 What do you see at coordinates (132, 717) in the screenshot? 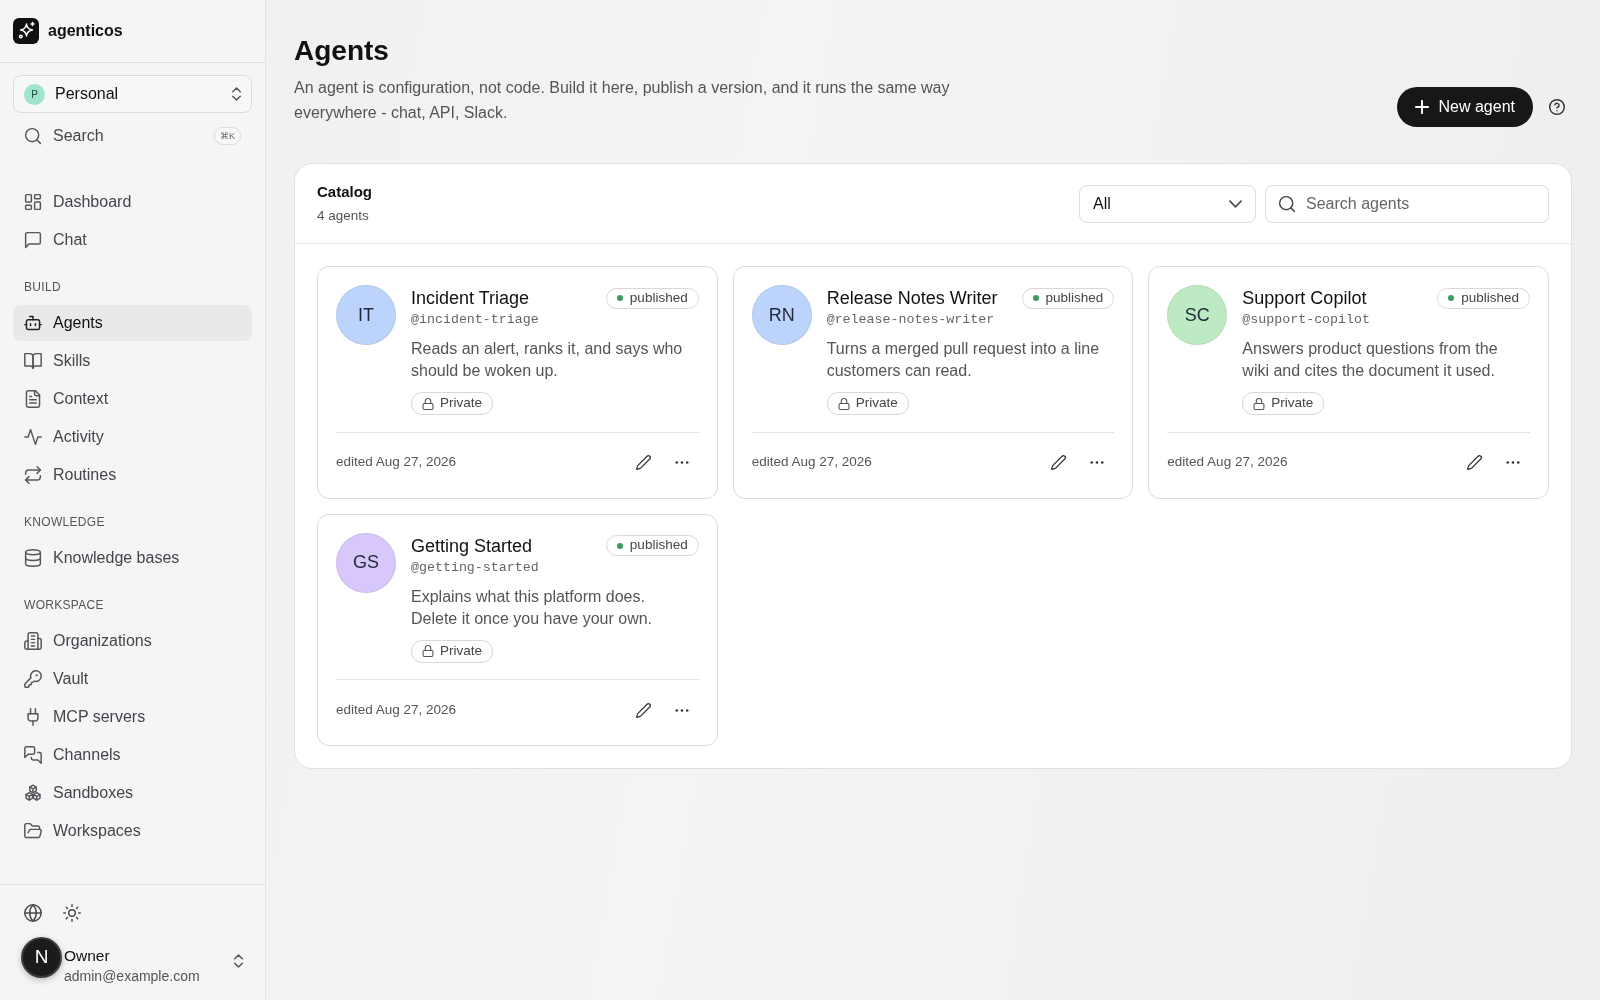
I see `sidebar-item: MCP servers` at bounding box center [132, 717].